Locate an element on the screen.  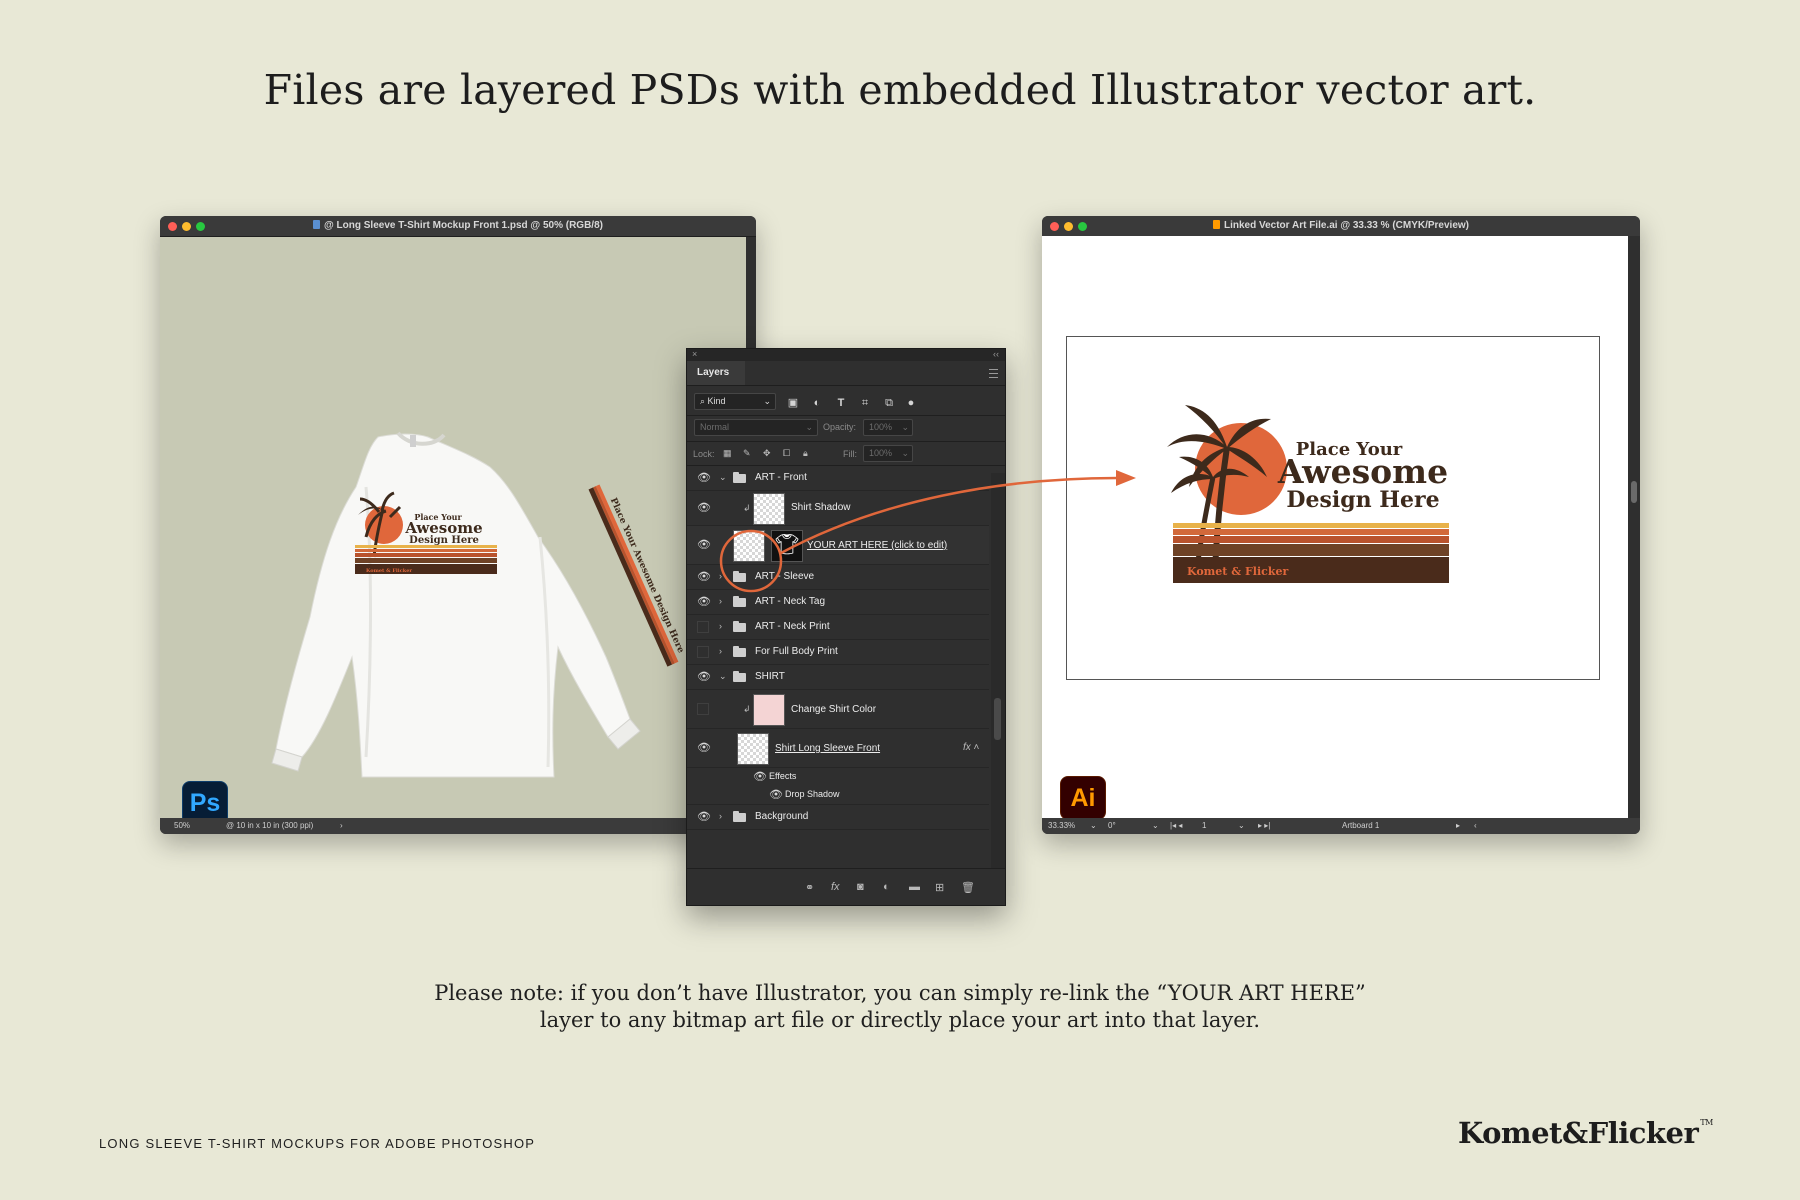
lock-all-icon: 🔒︎ is located at coordinates (805, 453).